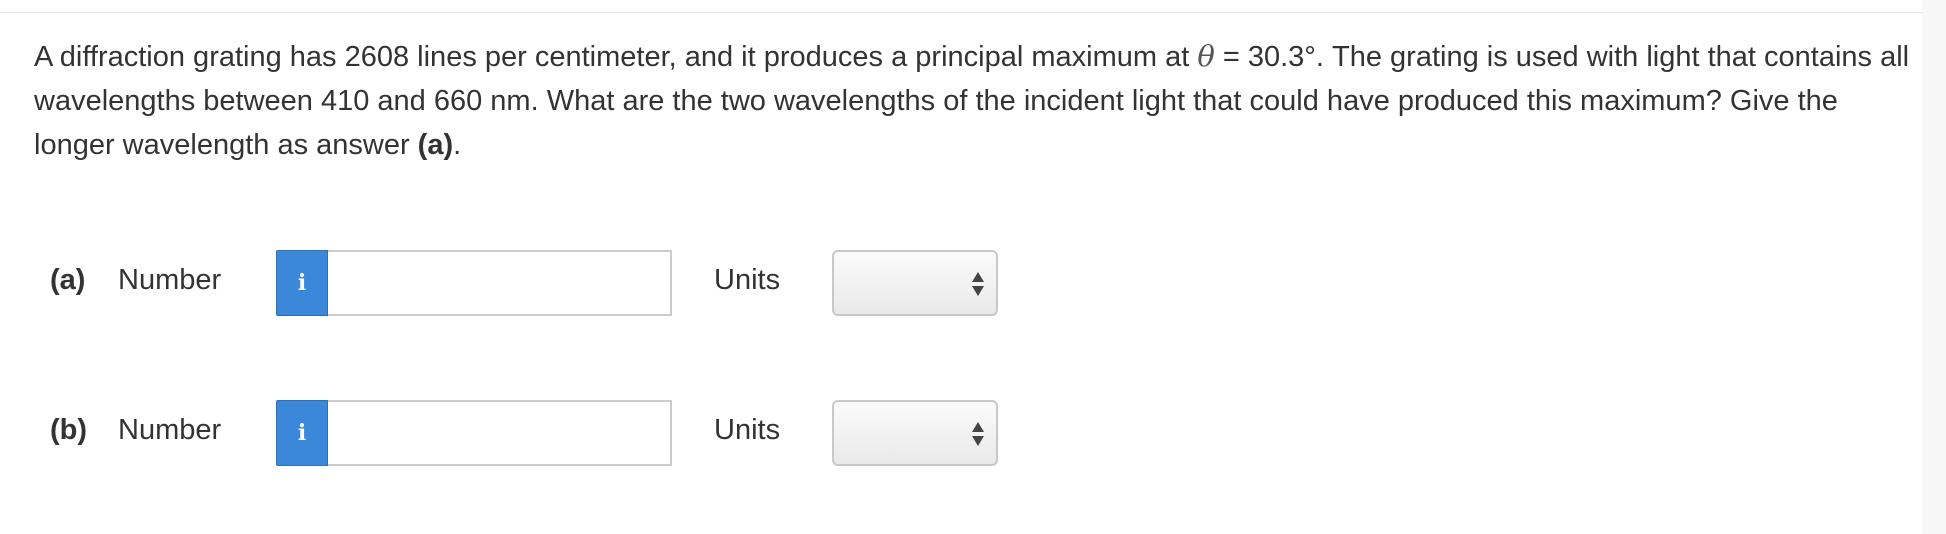  I want to click on number-input-a, so click(500, 283).